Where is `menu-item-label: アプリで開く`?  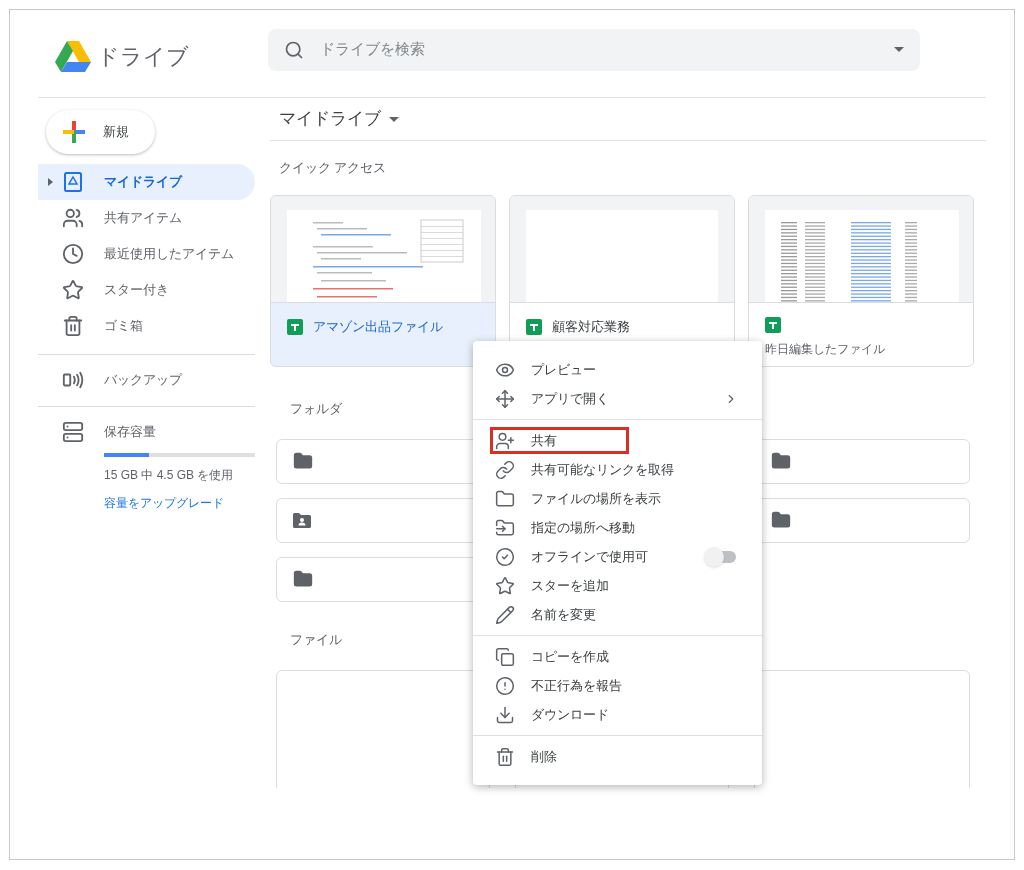 menu-item-label: アプリで開く is located at coordinates (570, 398).